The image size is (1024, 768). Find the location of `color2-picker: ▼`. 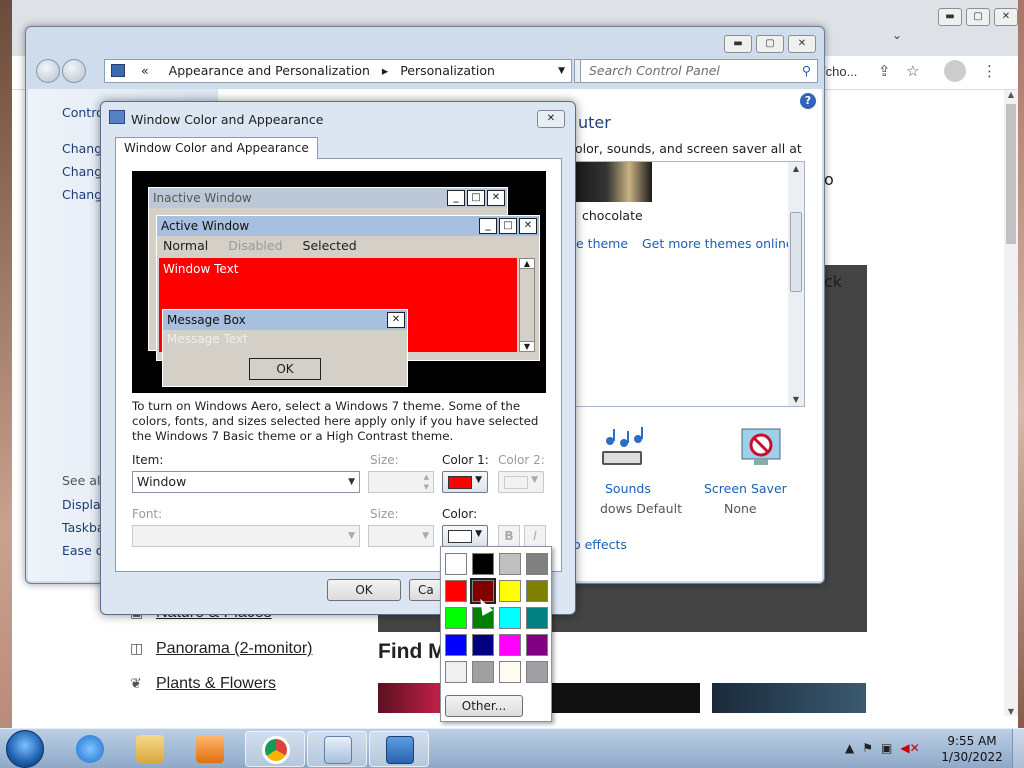

color2-picker: ▼ is located at coordinates (521, 482).